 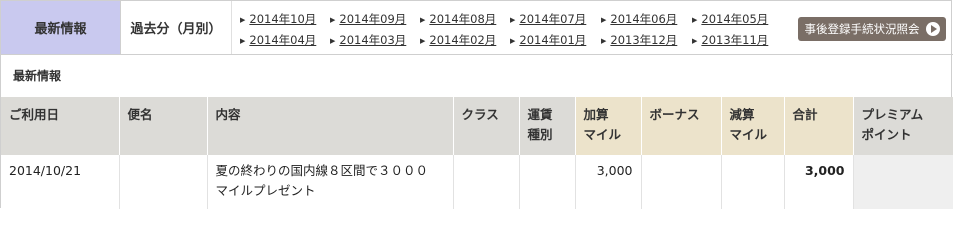 What do you see at coordinates (60, 182) in the screenshot?
I see `cell-date: 2014/10/21` at bounding box center [60, 182].